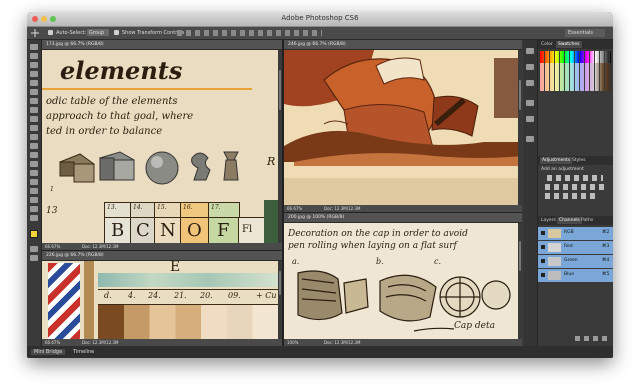  Describe the element at coordinates (162, 256) in the screenshot. I see `doc-tab-3: 226.jpg @ 66.7% (RGB/8)` at that location.